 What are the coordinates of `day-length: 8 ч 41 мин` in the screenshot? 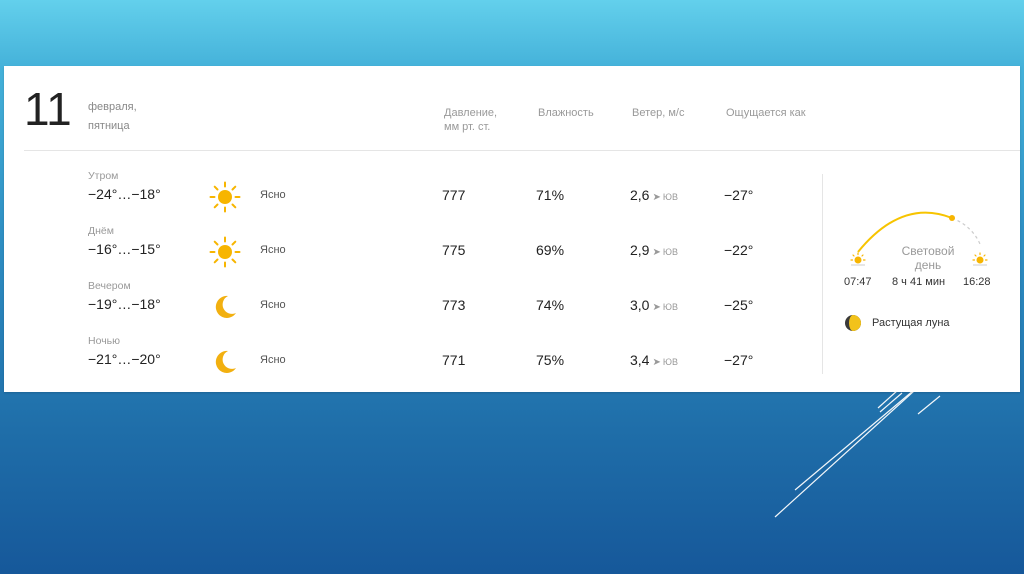 It's located at (919, 282).